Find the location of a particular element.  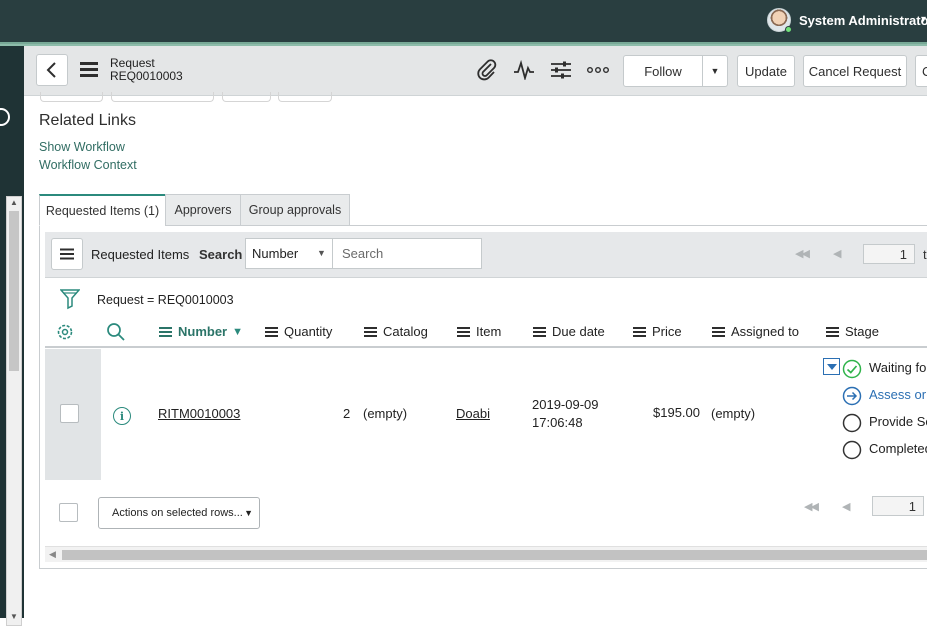

stage-expand-toggle-icon is located at coordinates (831, 366).